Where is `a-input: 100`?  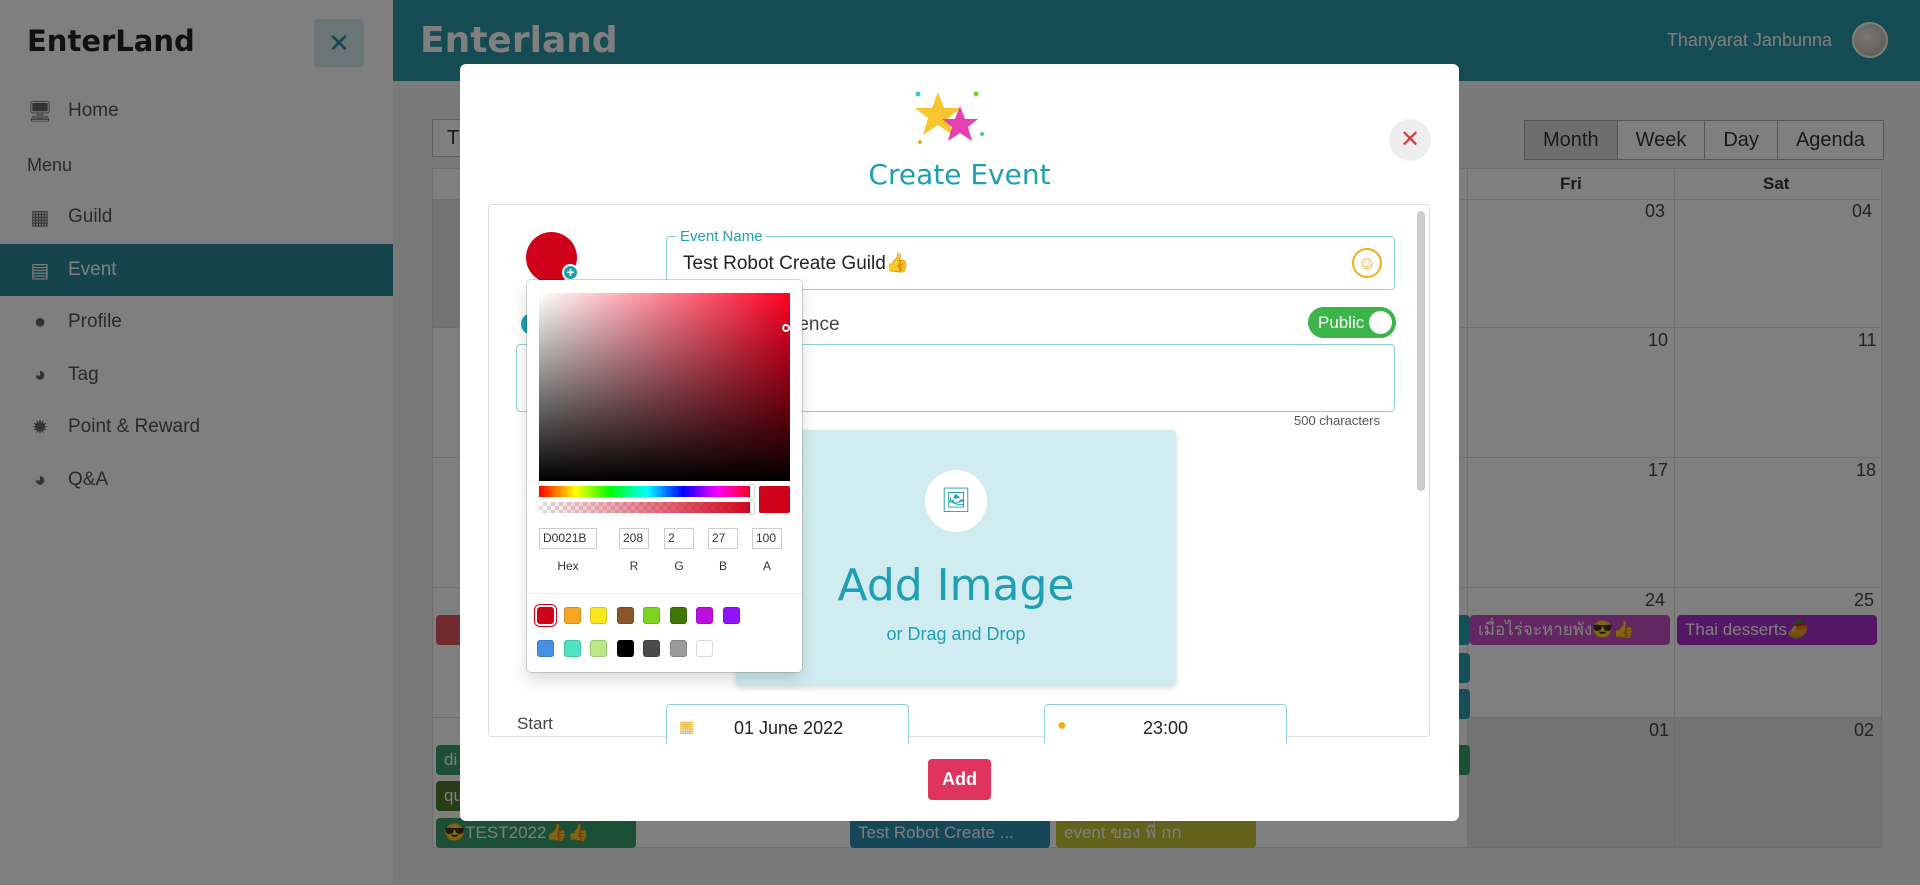 a-input: 100 is located at coordinates (767, 538).